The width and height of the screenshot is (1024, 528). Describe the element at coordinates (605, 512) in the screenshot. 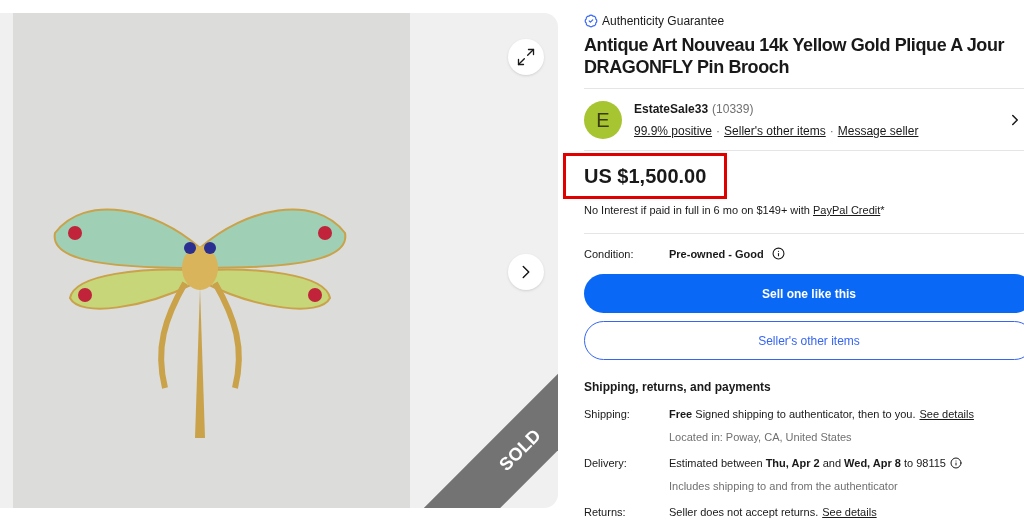

I see `shipping-row-label: Returns:` at that location.